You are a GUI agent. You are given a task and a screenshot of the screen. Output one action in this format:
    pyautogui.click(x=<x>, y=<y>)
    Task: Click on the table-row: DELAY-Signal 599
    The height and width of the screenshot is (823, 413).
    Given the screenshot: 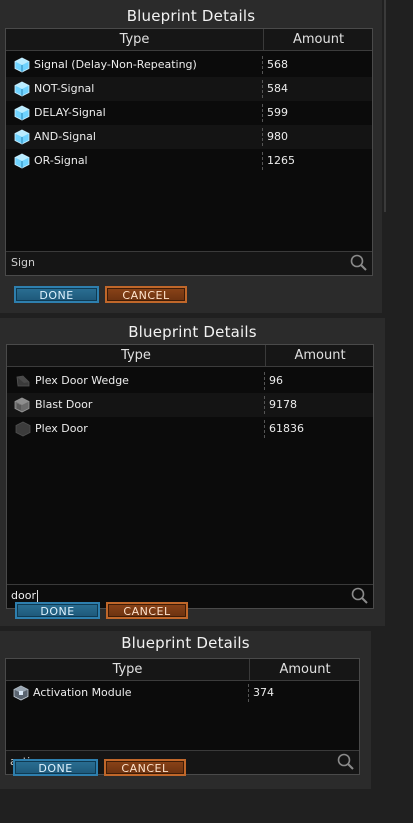 What is the action you would take?
    pyautogui.click(x=189, y=113)
    